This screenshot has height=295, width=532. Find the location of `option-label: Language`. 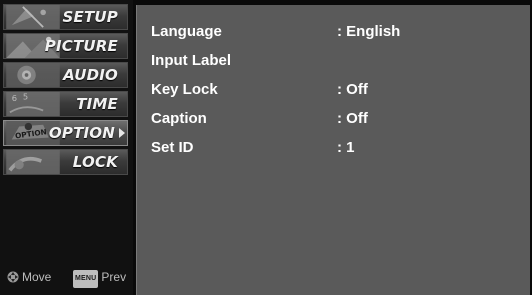

option-label: Language is located at coordinates (186, 31).